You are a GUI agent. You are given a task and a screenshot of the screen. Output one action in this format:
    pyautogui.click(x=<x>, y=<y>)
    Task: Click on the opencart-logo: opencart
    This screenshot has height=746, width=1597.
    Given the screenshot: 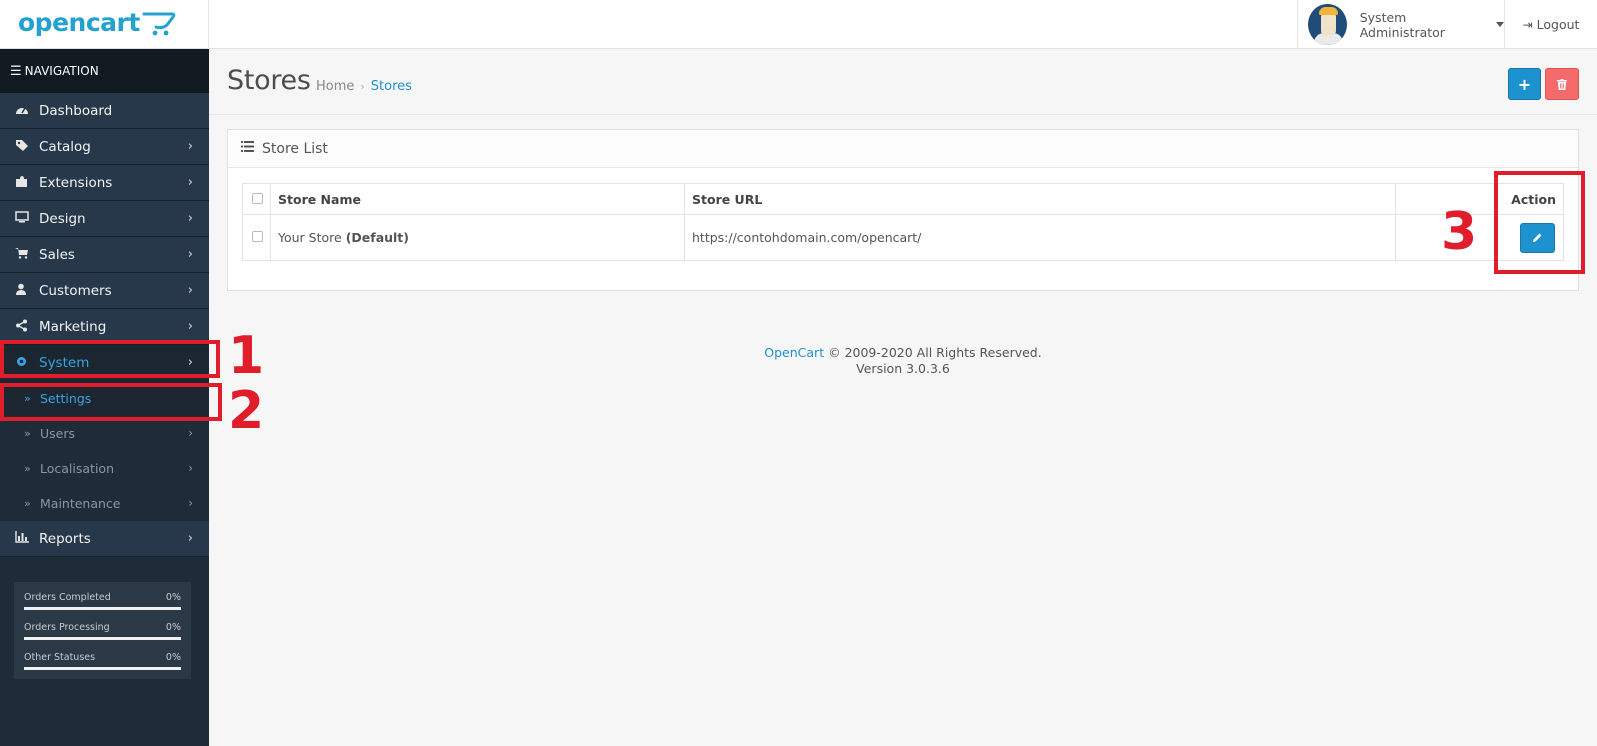 What is the action you would take?
    pyautogui.click(x=97, y=25)
    